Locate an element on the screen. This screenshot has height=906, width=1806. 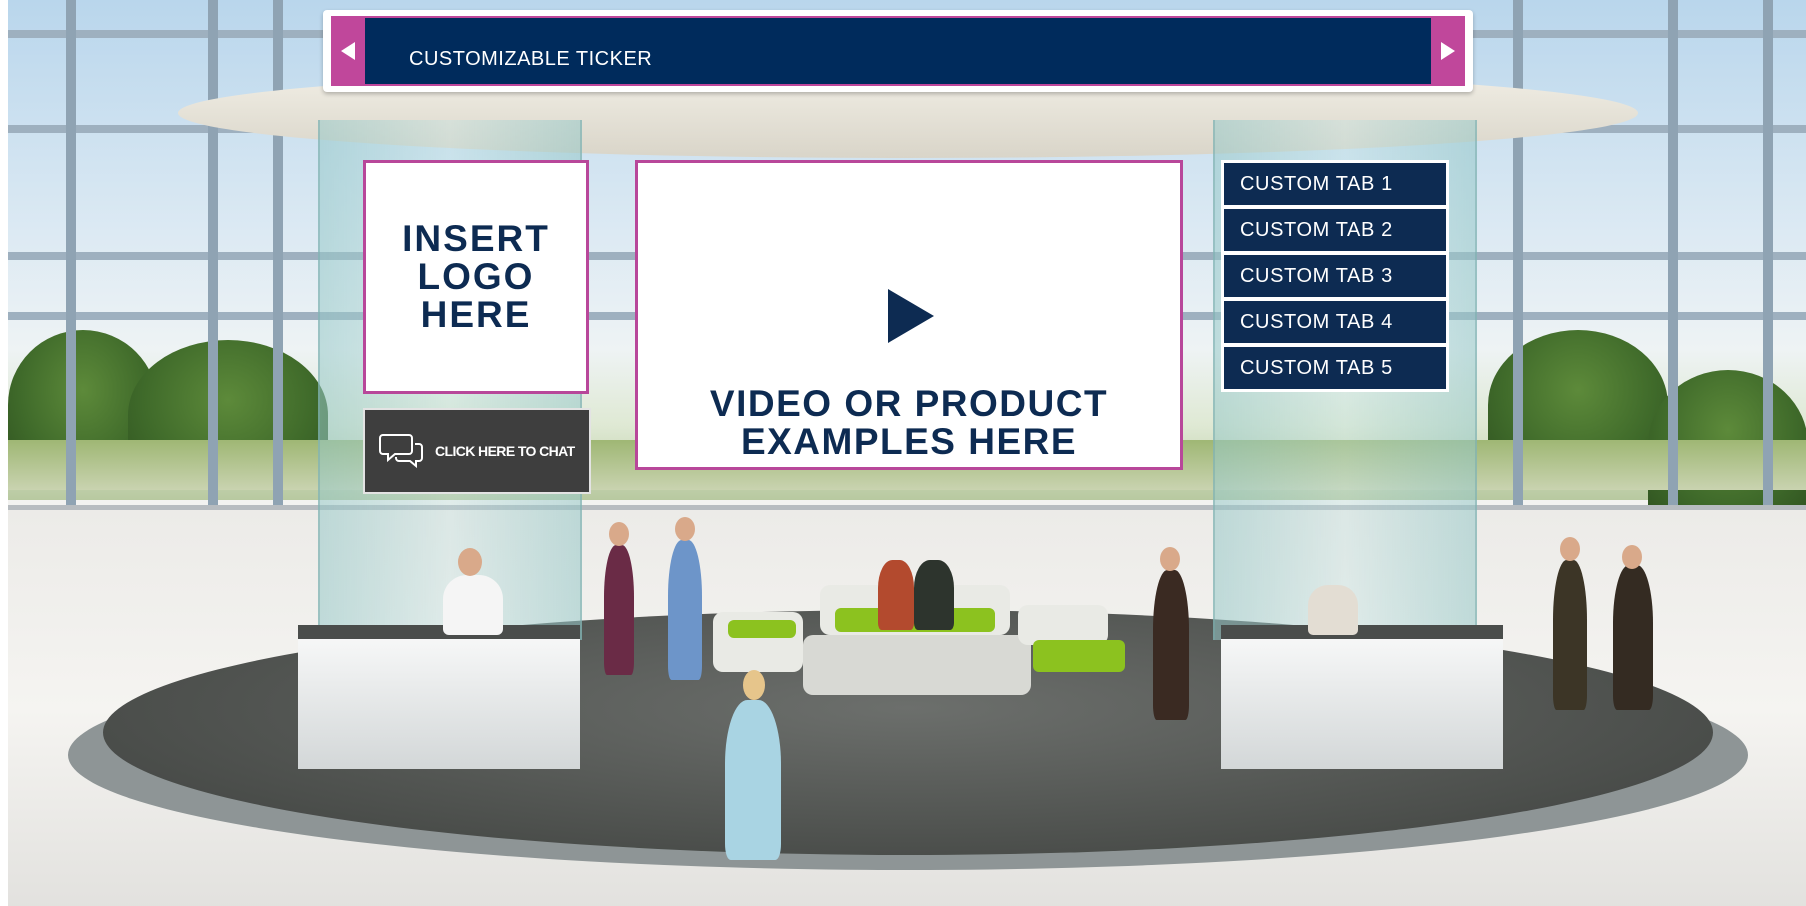
ottoman is located at coordinates (1079, 656).